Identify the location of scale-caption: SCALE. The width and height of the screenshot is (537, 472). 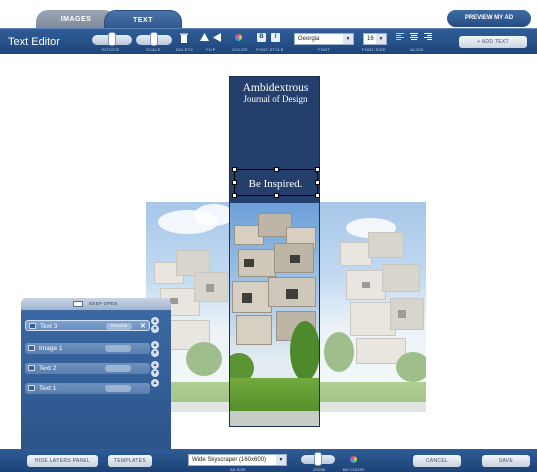
(153, 49).